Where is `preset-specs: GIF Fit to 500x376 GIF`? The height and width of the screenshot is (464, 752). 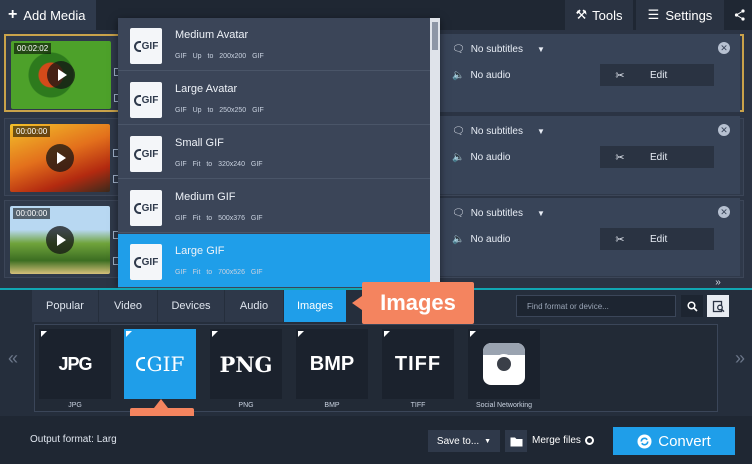 preset-specs: GIF Fit to 500x376 GIF is located at coordinates (219, 218).